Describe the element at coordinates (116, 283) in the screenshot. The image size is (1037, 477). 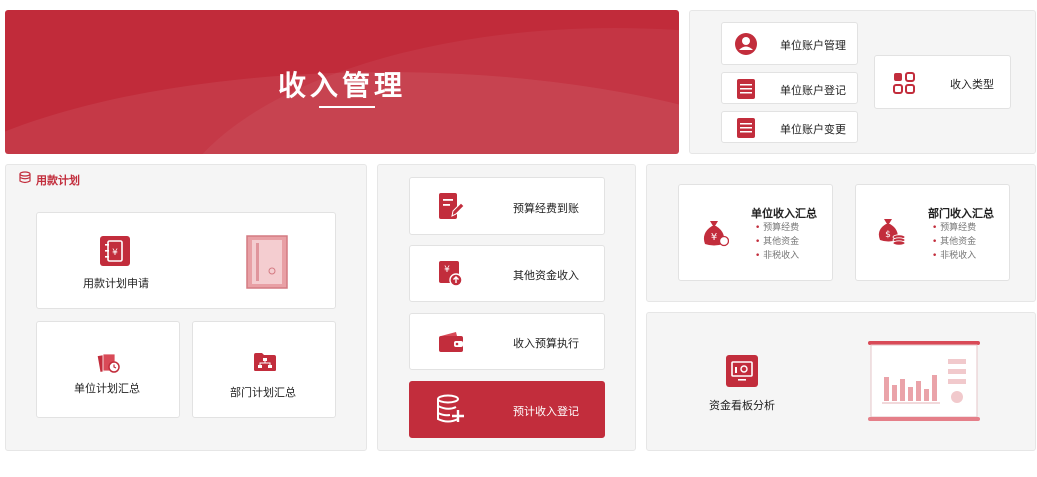
I see `plan-apply-label: 用款计划申请` at that location.